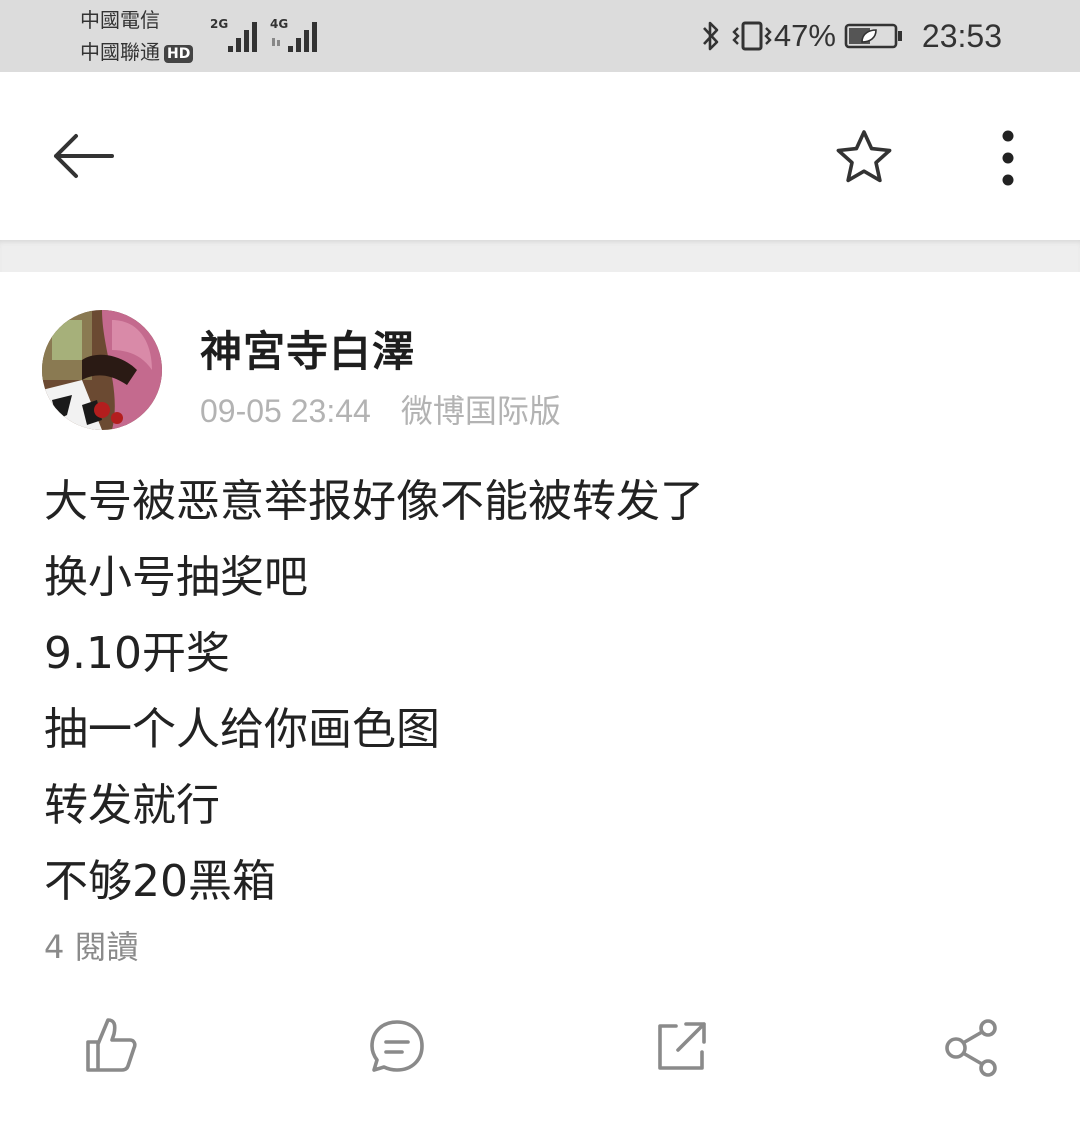 The height and width of the screenshot is (1124, 1080). What do you see at coordinates (307, 348) in the screenshot?
I see `username: 神宮寺白澤` at bounding box center [307, 348].